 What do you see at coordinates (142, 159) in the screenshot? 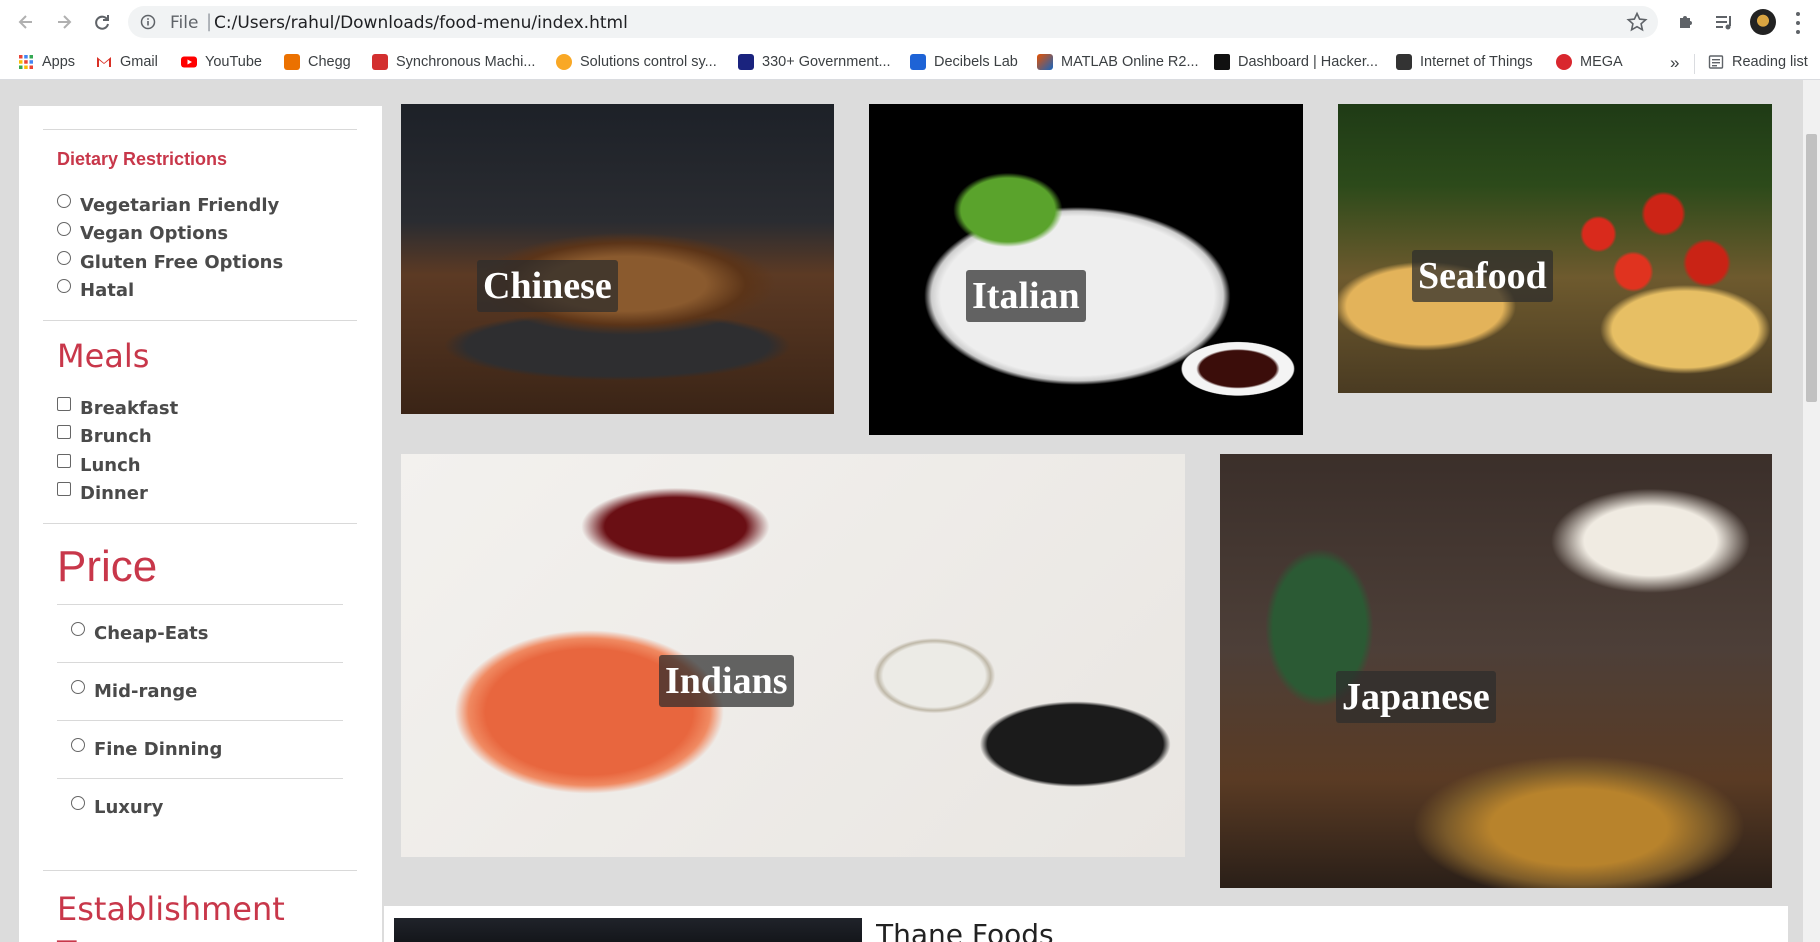
I see `dietary-title: Dietary Restrictions` at bounding box center [142, 159].